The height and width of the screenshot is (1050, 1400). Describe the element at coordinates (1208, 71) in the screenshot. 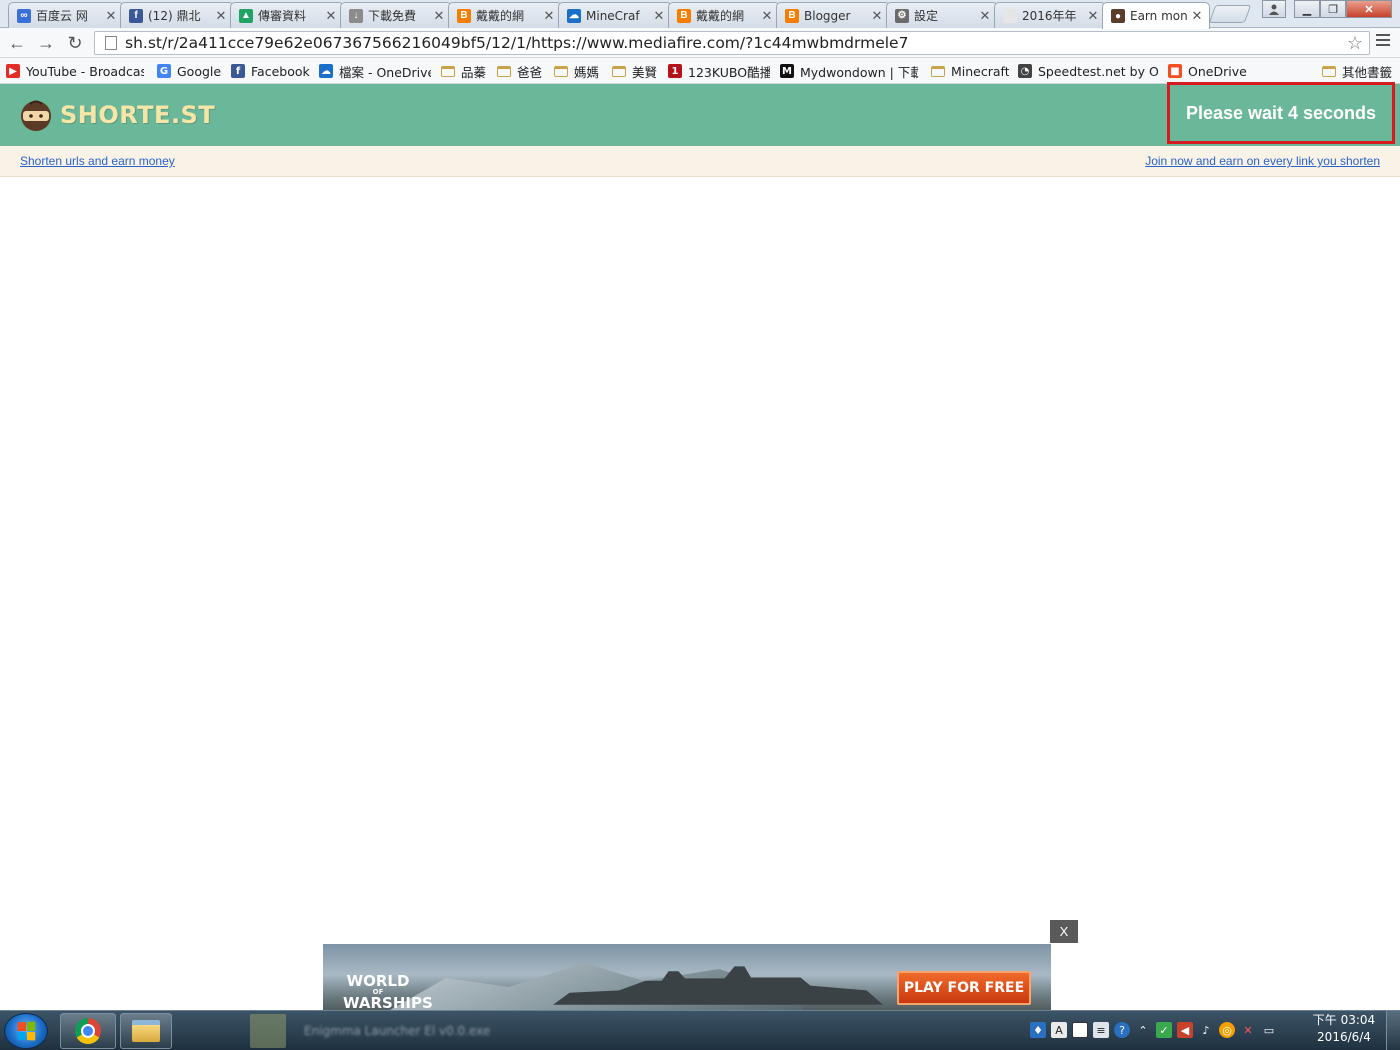

I see `bookmark-item: ■ OneDrive` at that location.